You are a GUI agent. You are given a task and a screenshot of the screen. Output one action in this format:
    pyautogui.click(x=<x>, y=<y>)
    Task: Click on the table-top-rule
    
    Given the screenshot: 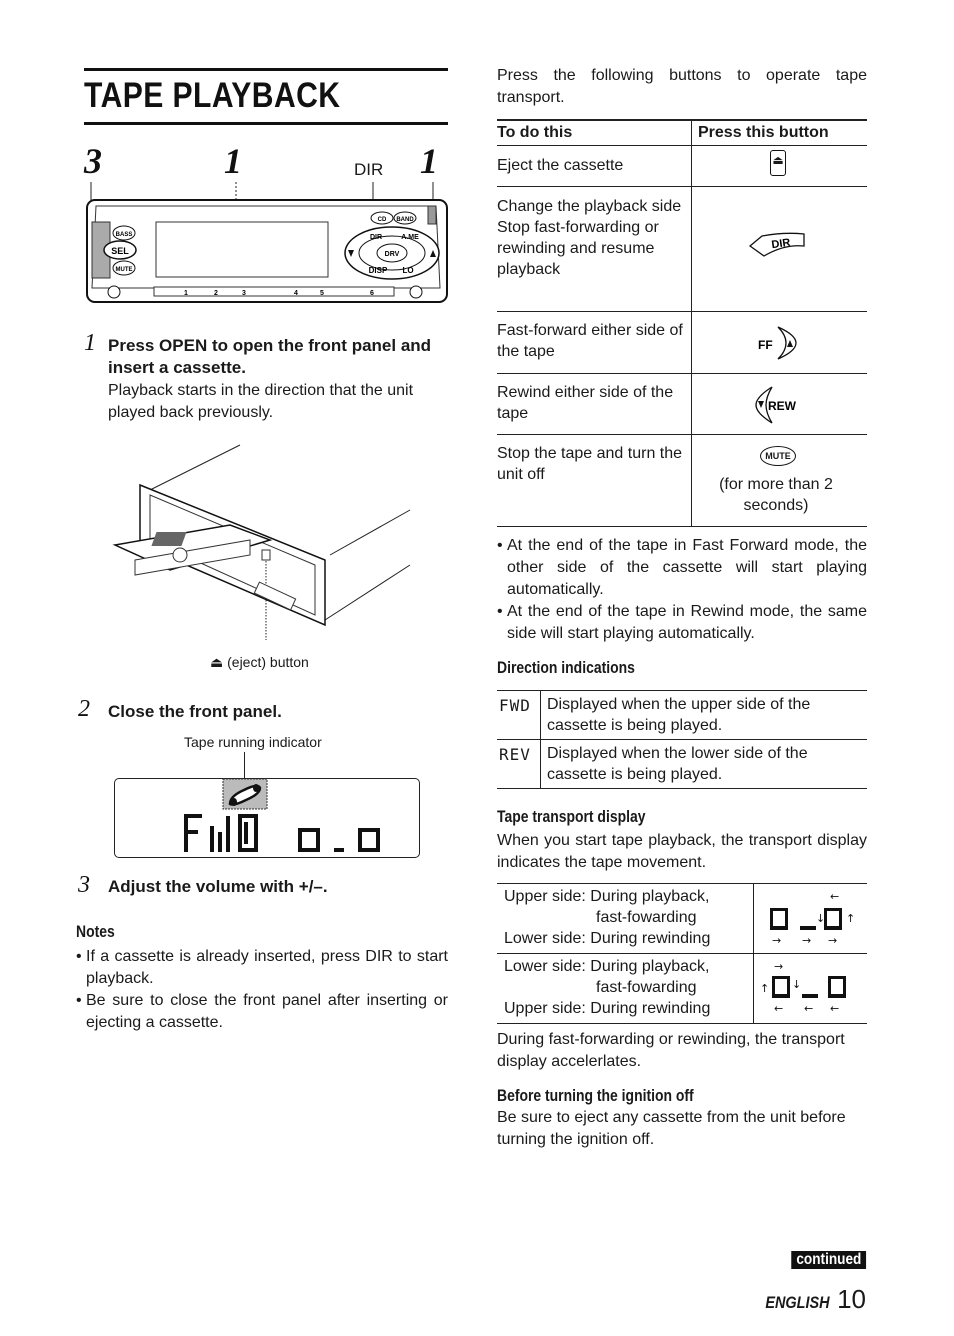 What is the action you would take?
    pyautogui.click(x=682, y=120)
    